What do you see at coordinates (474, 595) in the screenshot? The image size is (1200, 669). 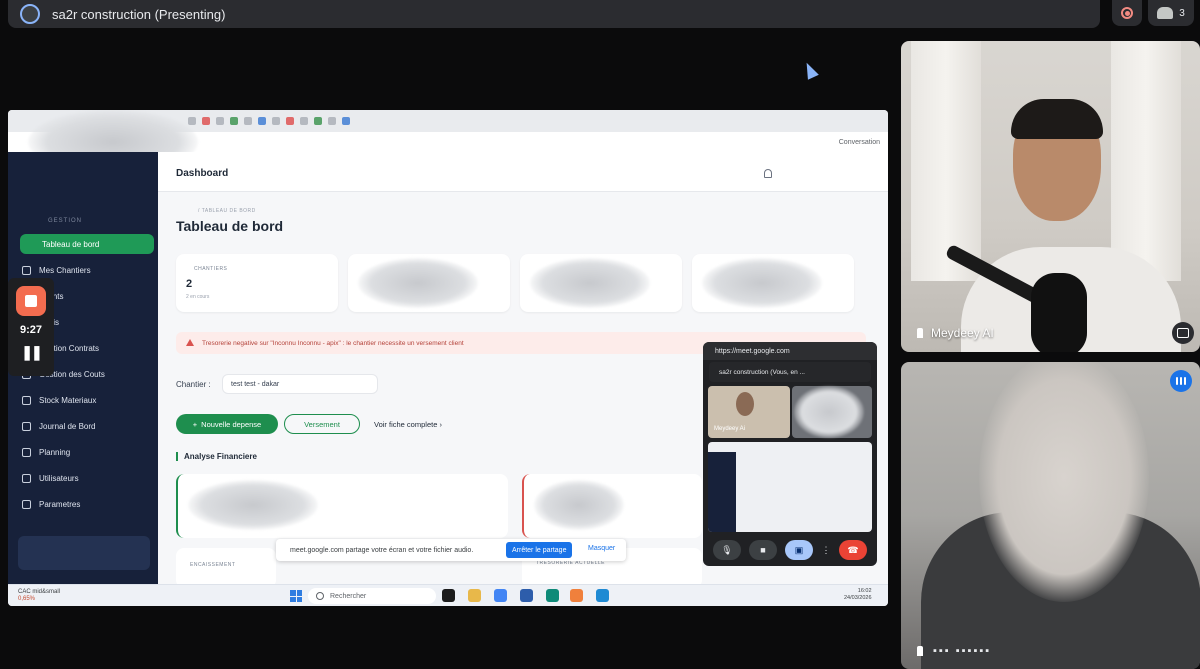 I see `folder-icon` at bounding box center [474, 595].